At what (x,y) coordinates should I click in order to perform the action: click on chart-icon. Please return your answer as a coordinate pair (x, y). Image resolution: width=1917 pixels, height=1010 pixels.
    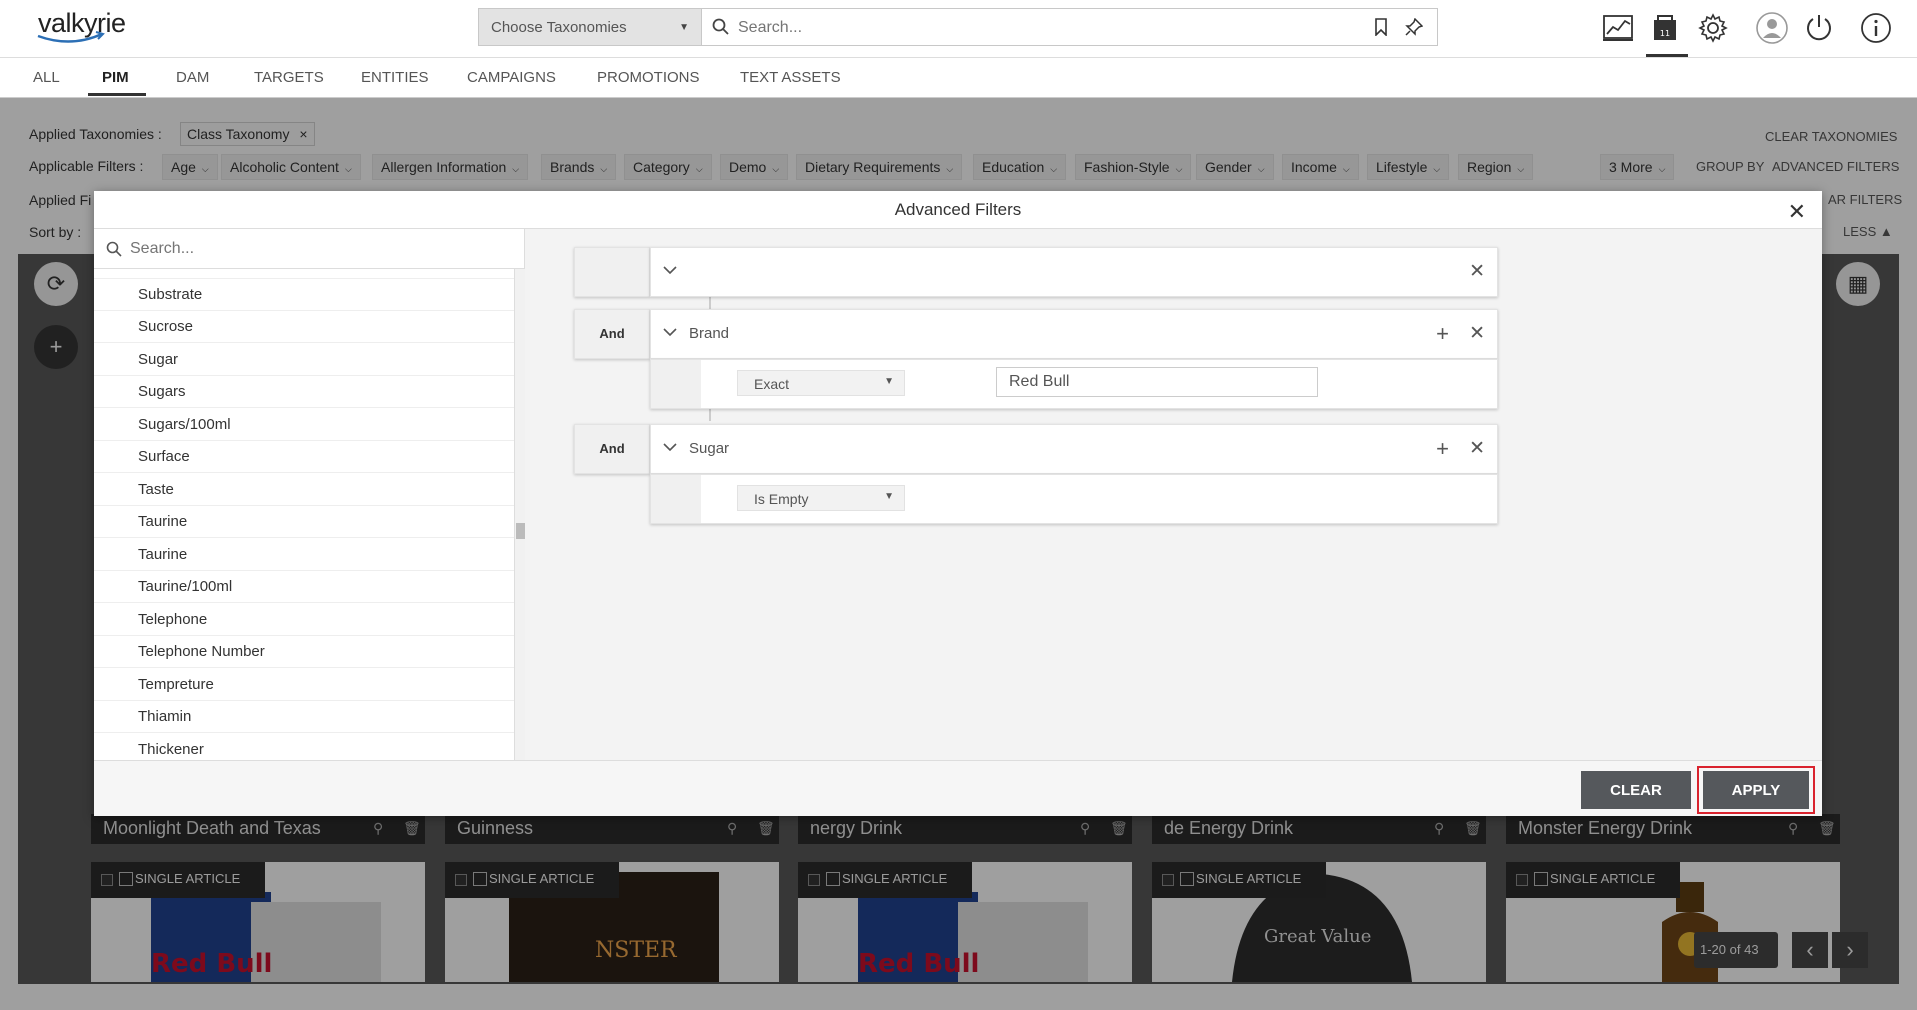
    Looking at the image, I should click on (1618, 28).